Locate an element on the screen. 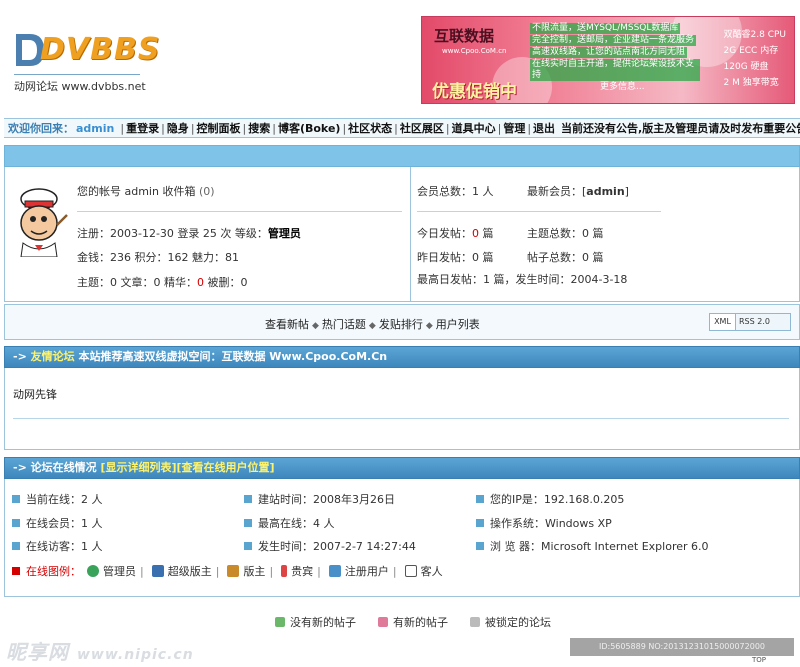  link-hot-topics: 热门话题 is located at coordinates (344, 324).